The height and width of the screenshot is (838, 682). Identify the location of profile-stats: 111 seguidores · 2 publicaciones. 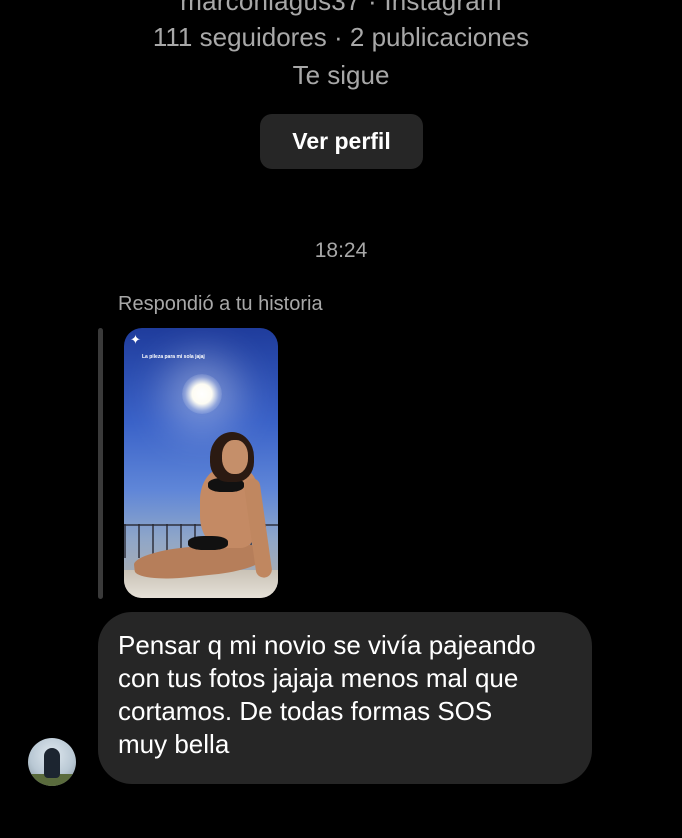
(341, 37).